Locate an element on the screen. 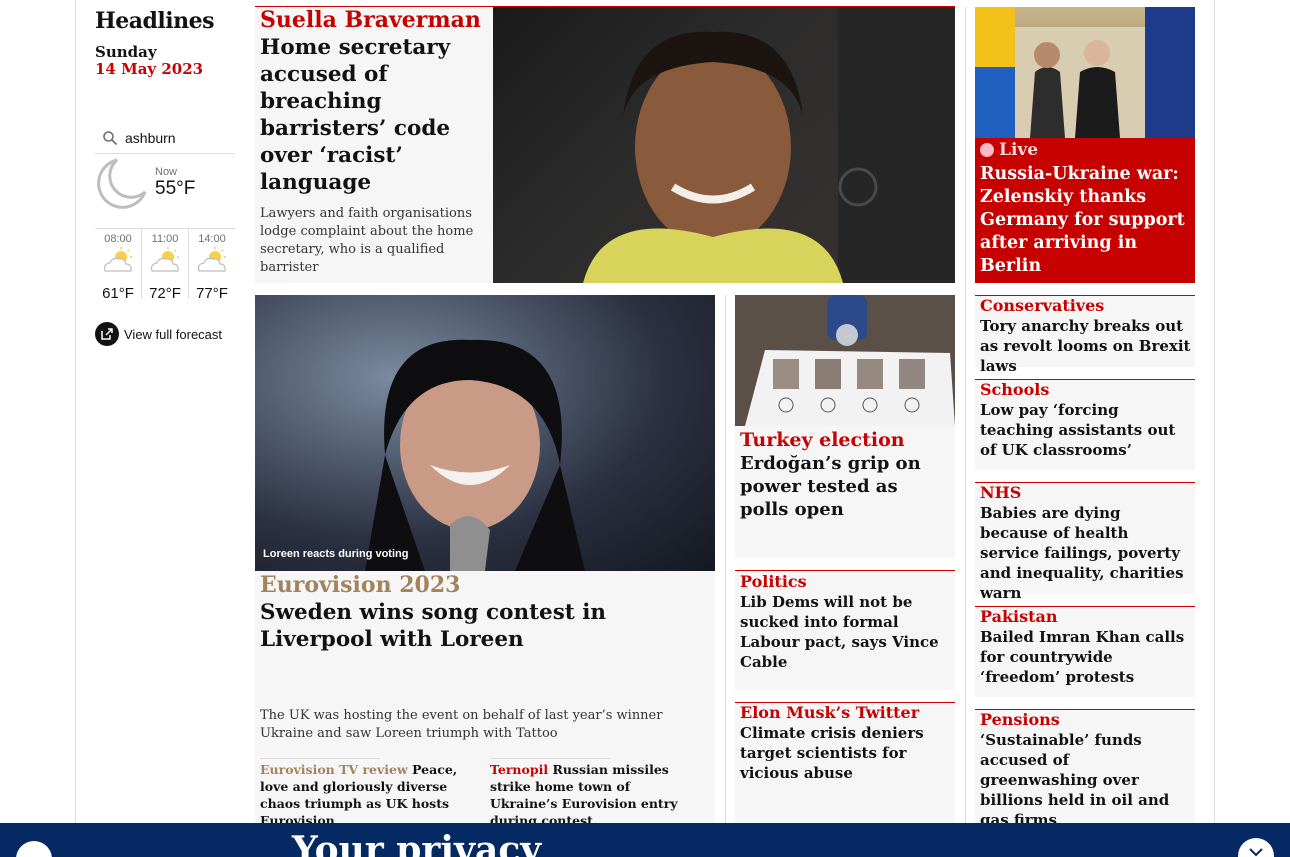  forecast-slot: 08:00 61°F is located at coordinates (118, 265).